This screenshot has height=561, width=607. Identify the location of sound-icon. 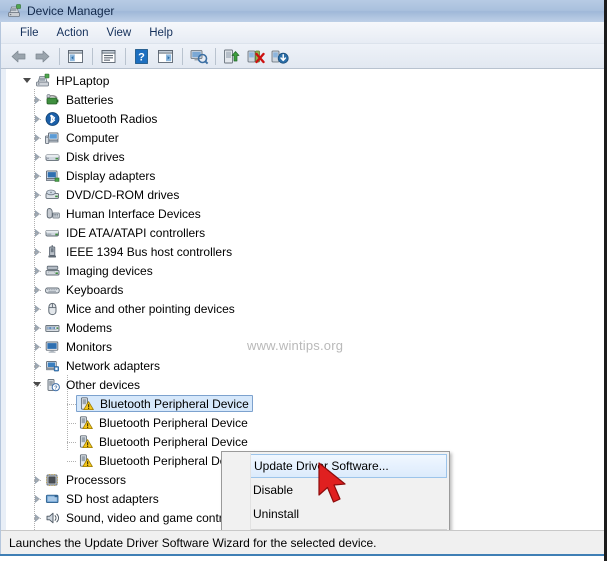
(53, 518).